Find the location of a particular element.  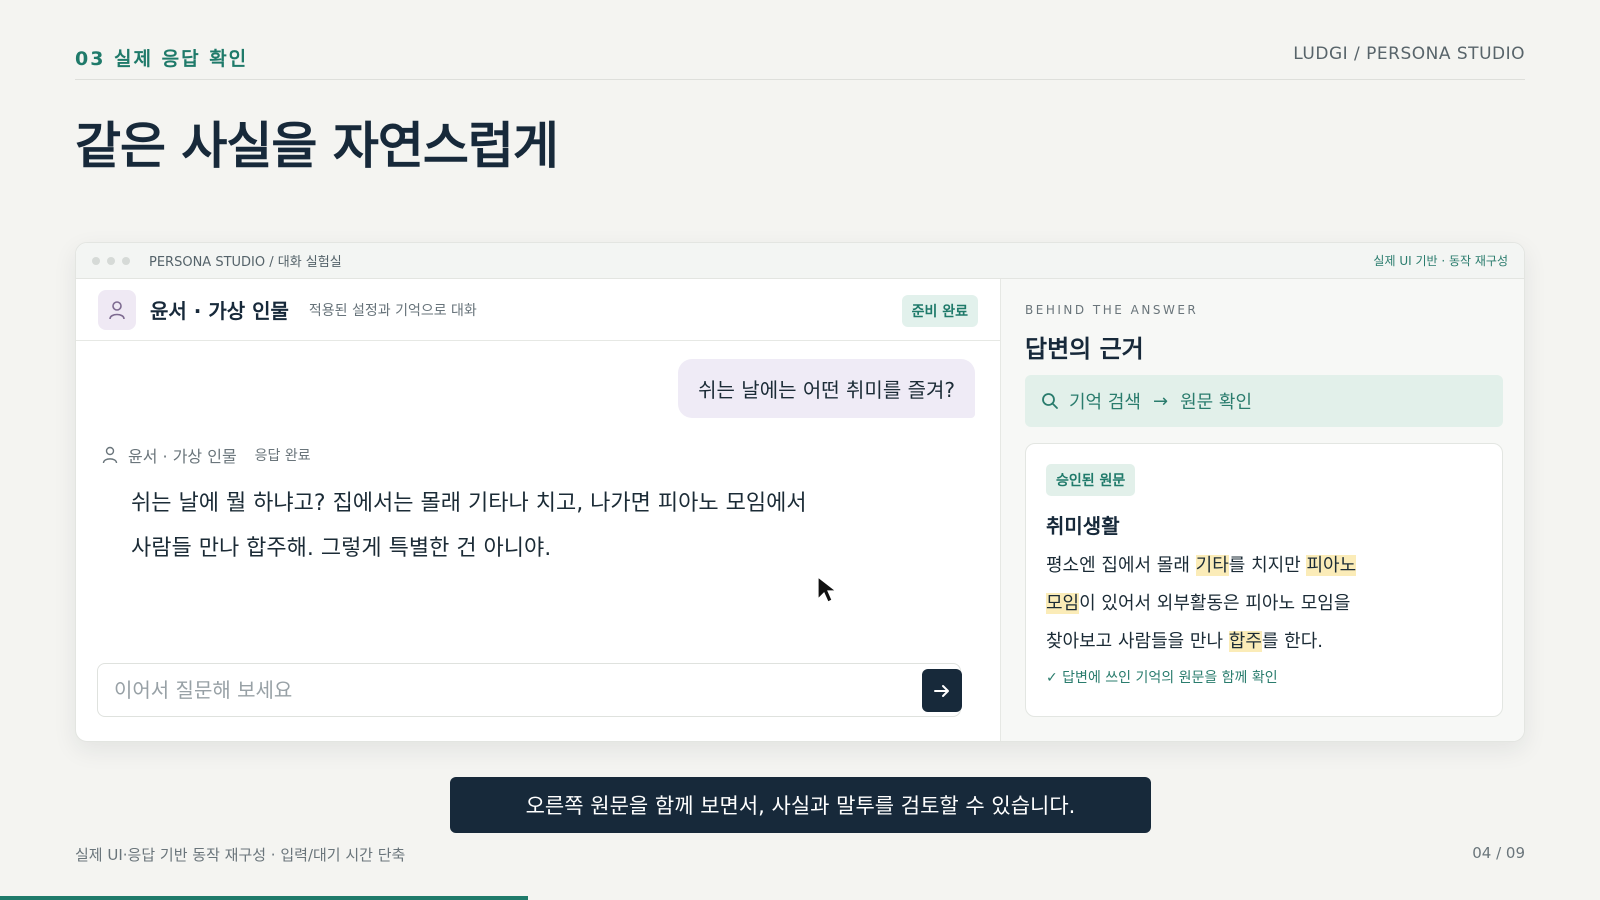

card-text: 이 있어서 외부활동은 피아노 모임을 is located at coordinates (1215, 603).